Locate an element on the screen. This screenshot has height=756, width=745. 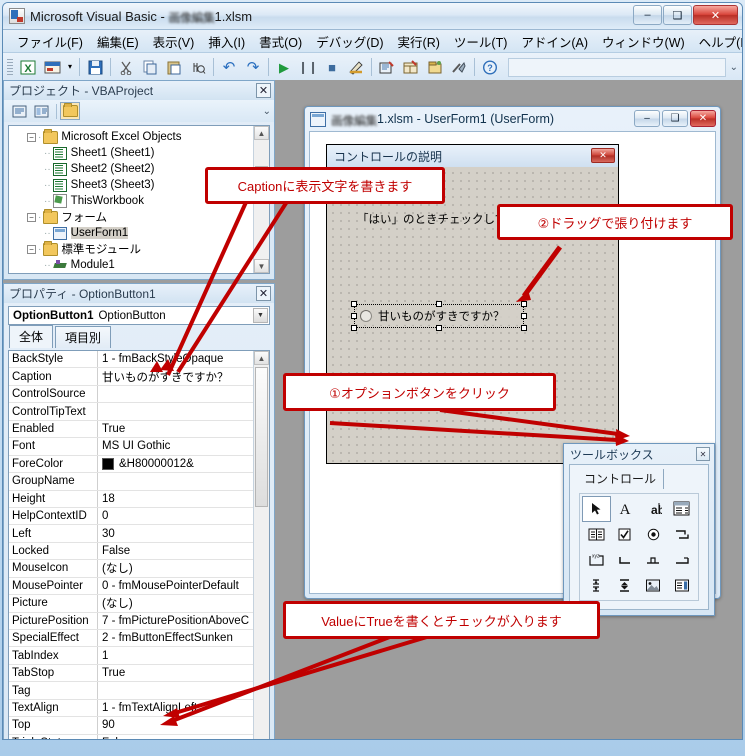
object-selector-combobox: OptionButton1 OptionButton ▼ is located at coordinates (139, 315).